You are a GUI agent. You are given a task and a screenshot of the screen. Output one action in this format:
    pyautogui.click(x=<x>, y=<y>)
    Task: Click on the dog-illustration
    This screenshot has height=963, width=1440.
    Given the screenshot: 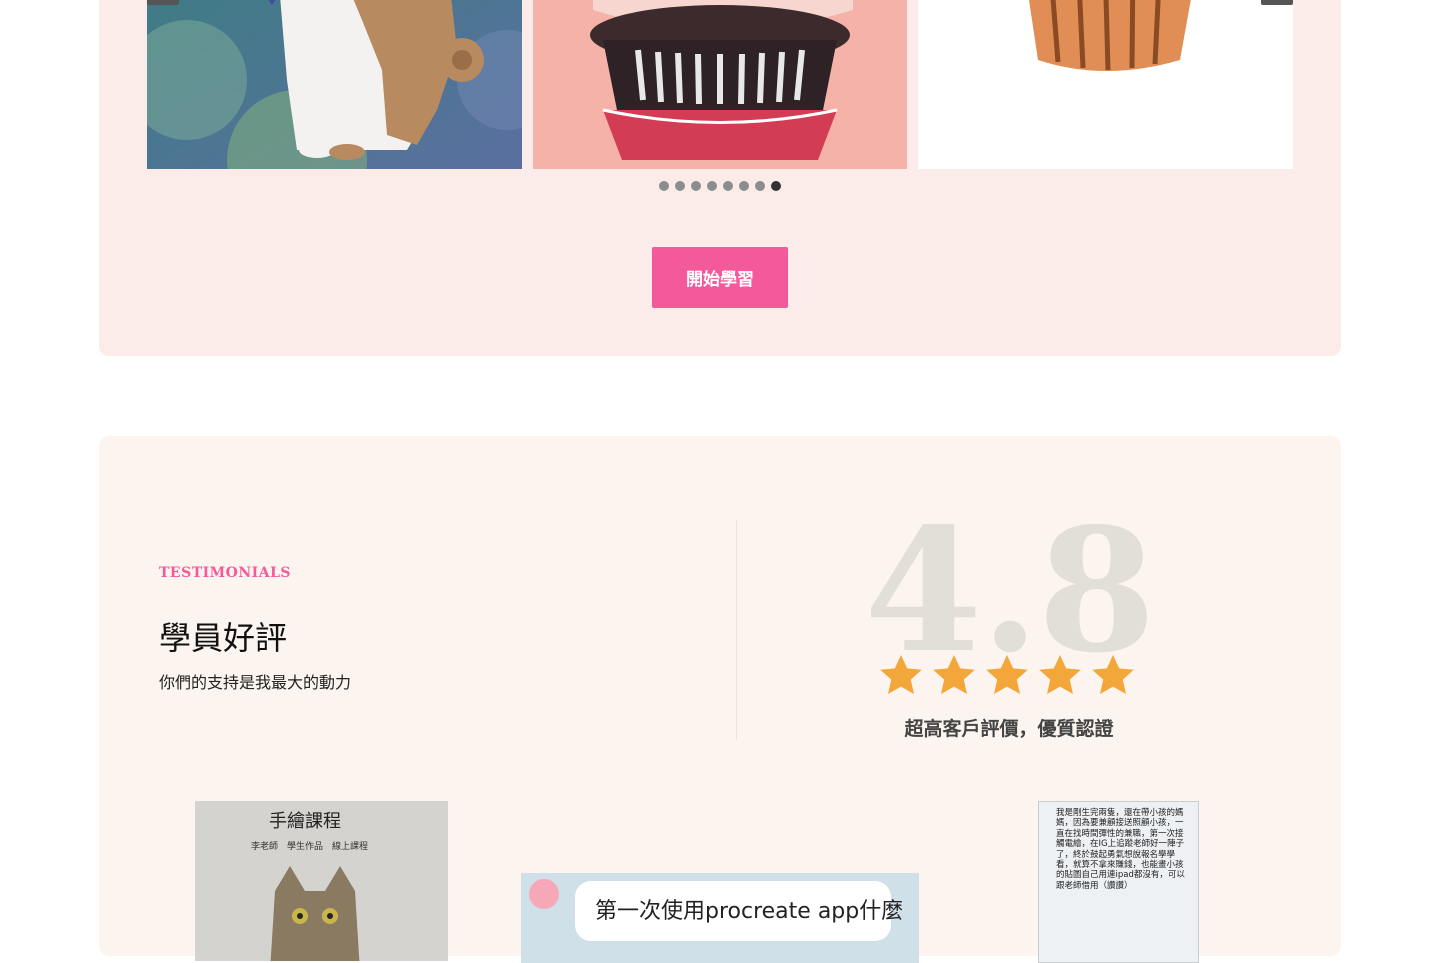 What is the action you would take?
    pyautogui.click(x=334, y=84)
    